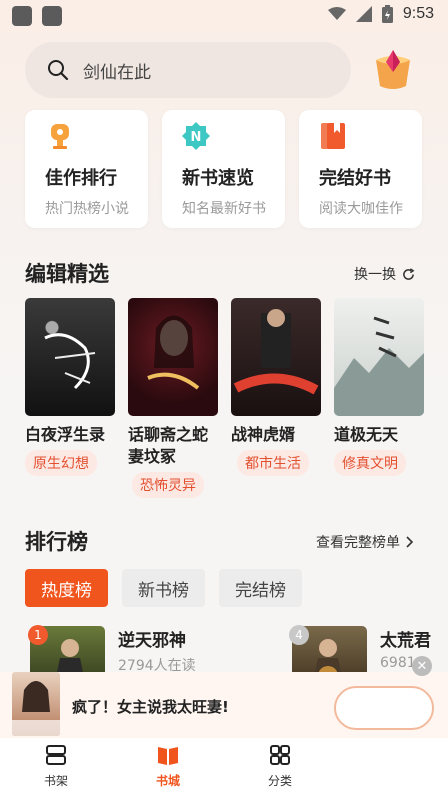 The width and height of the screenshot is (448, 798). I want to click on book-title: 战神虎婿, so click(263, 434).